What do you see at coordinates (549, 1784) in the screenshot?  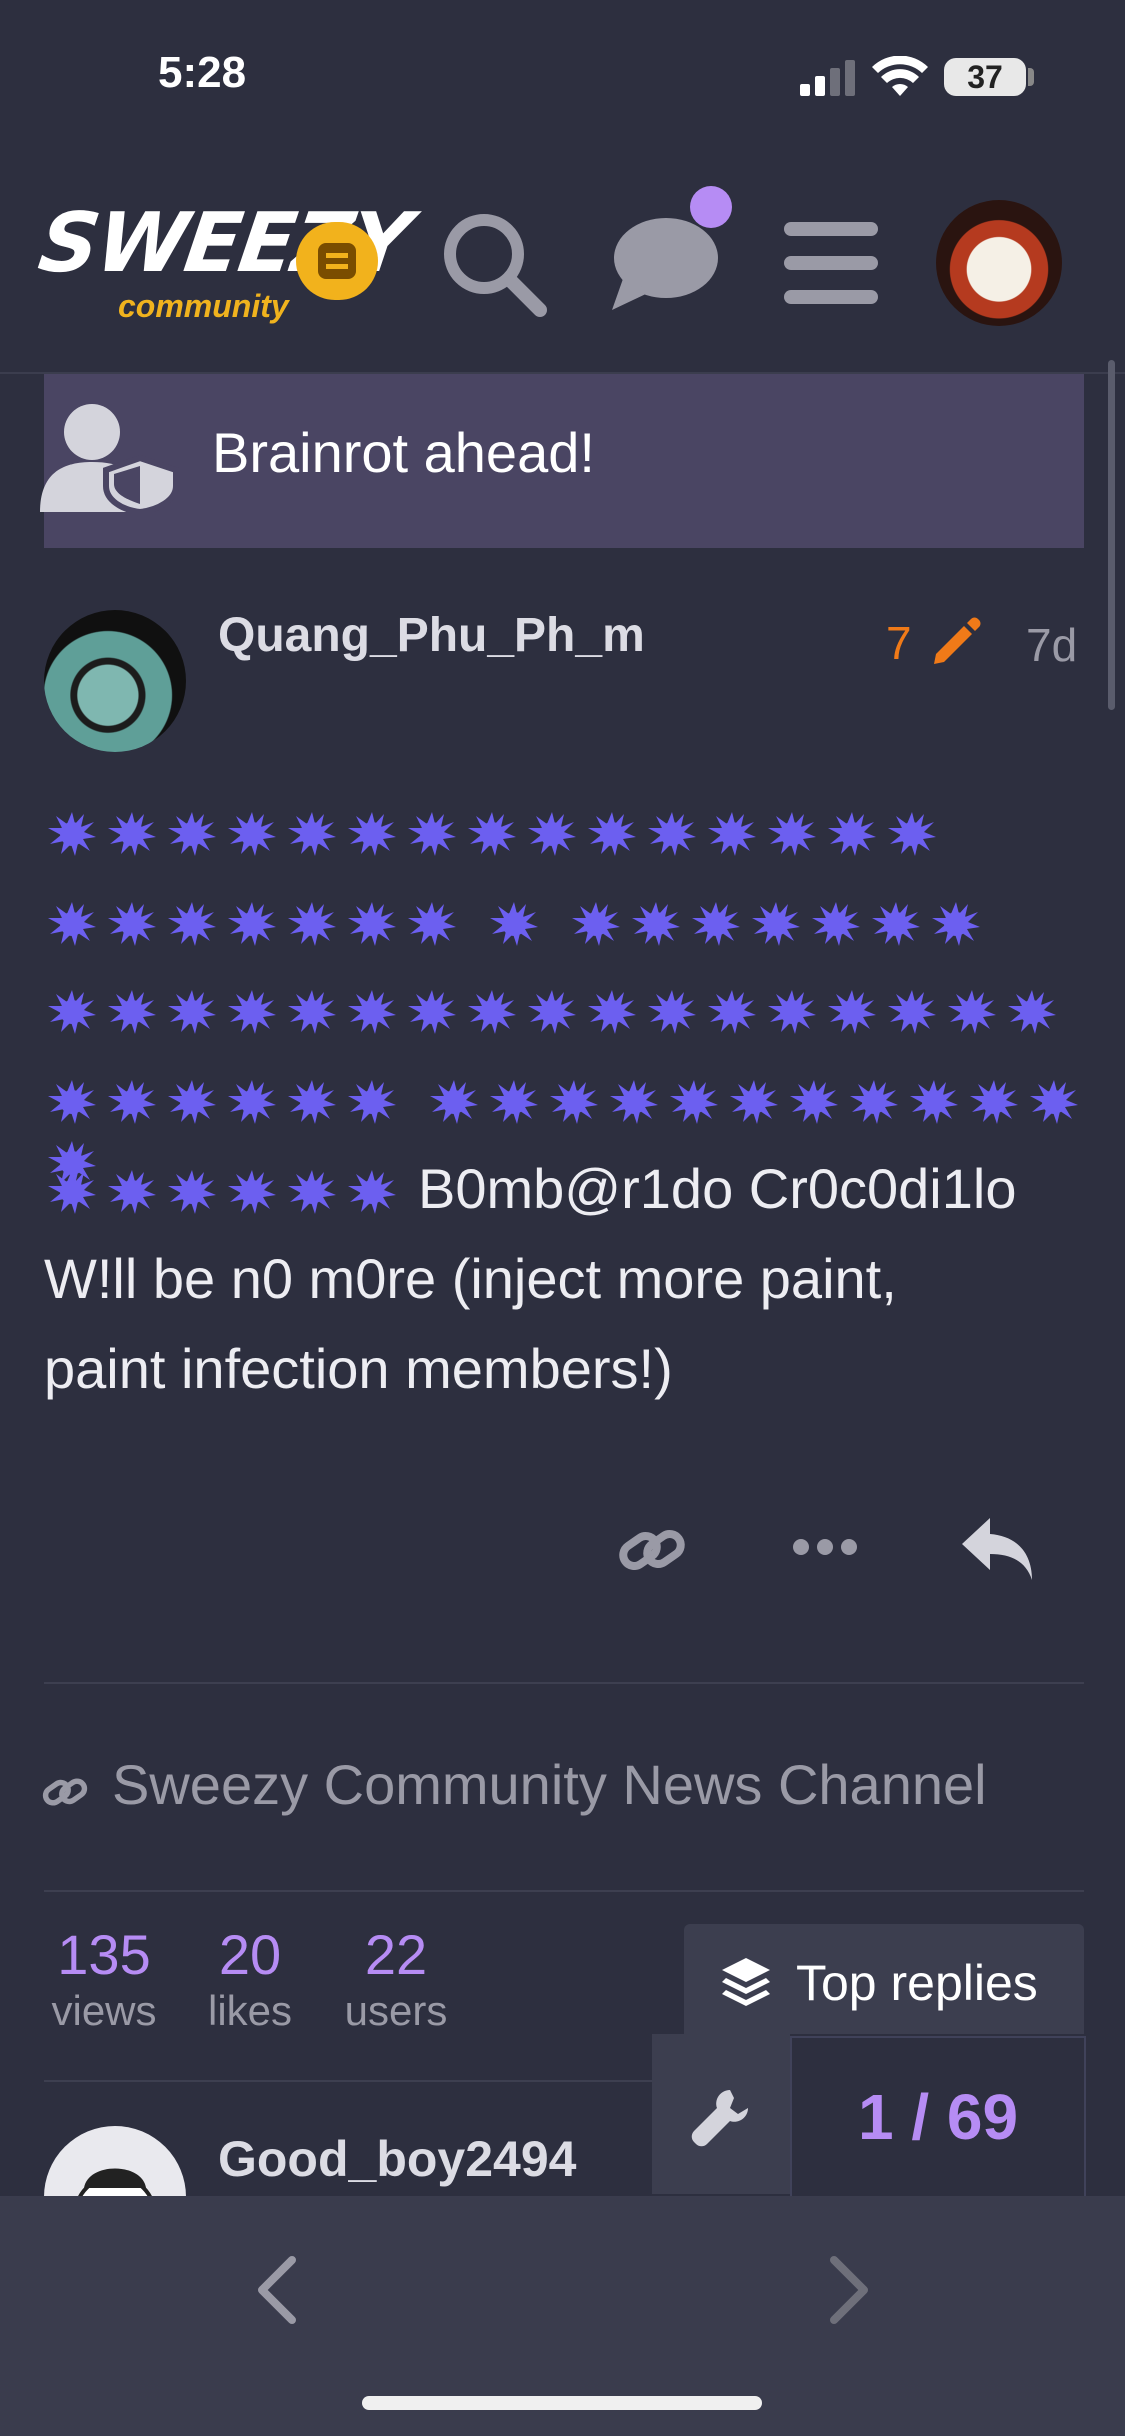 I see `related-topic-link: Sweezy Community News Channel` at bounding box center [549, 1784].